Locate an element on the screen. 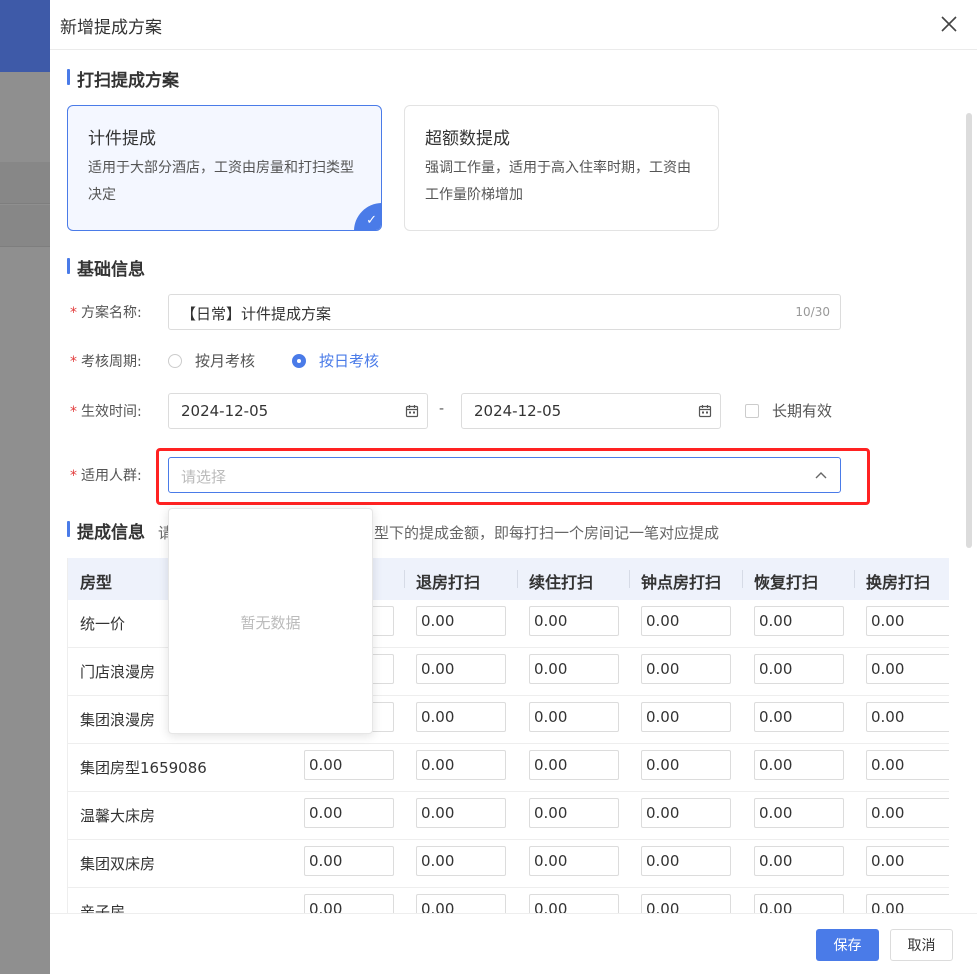  radio-dot is located at coordinates (299, 360).